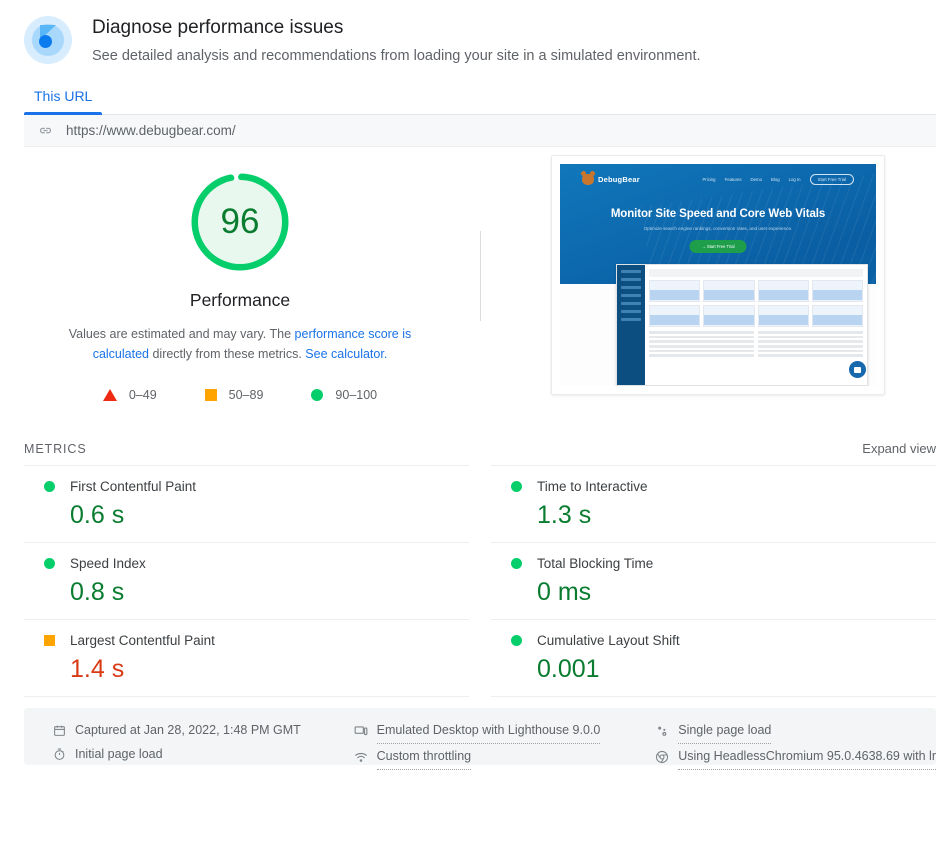  I want to click on footer-item-text: Captured at Jan 28, 2022, 1:48 PM GMT, so click(188, 730).